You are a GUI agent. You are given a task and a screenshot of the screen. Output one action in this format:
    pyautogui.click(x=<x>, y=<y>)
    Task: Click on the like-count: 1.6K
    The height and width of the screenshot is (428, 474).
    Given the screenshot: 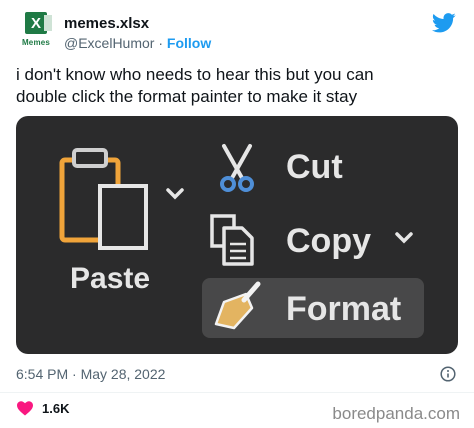 What is the action you would take?
    pyautogui.click(x=56, y=408)
    